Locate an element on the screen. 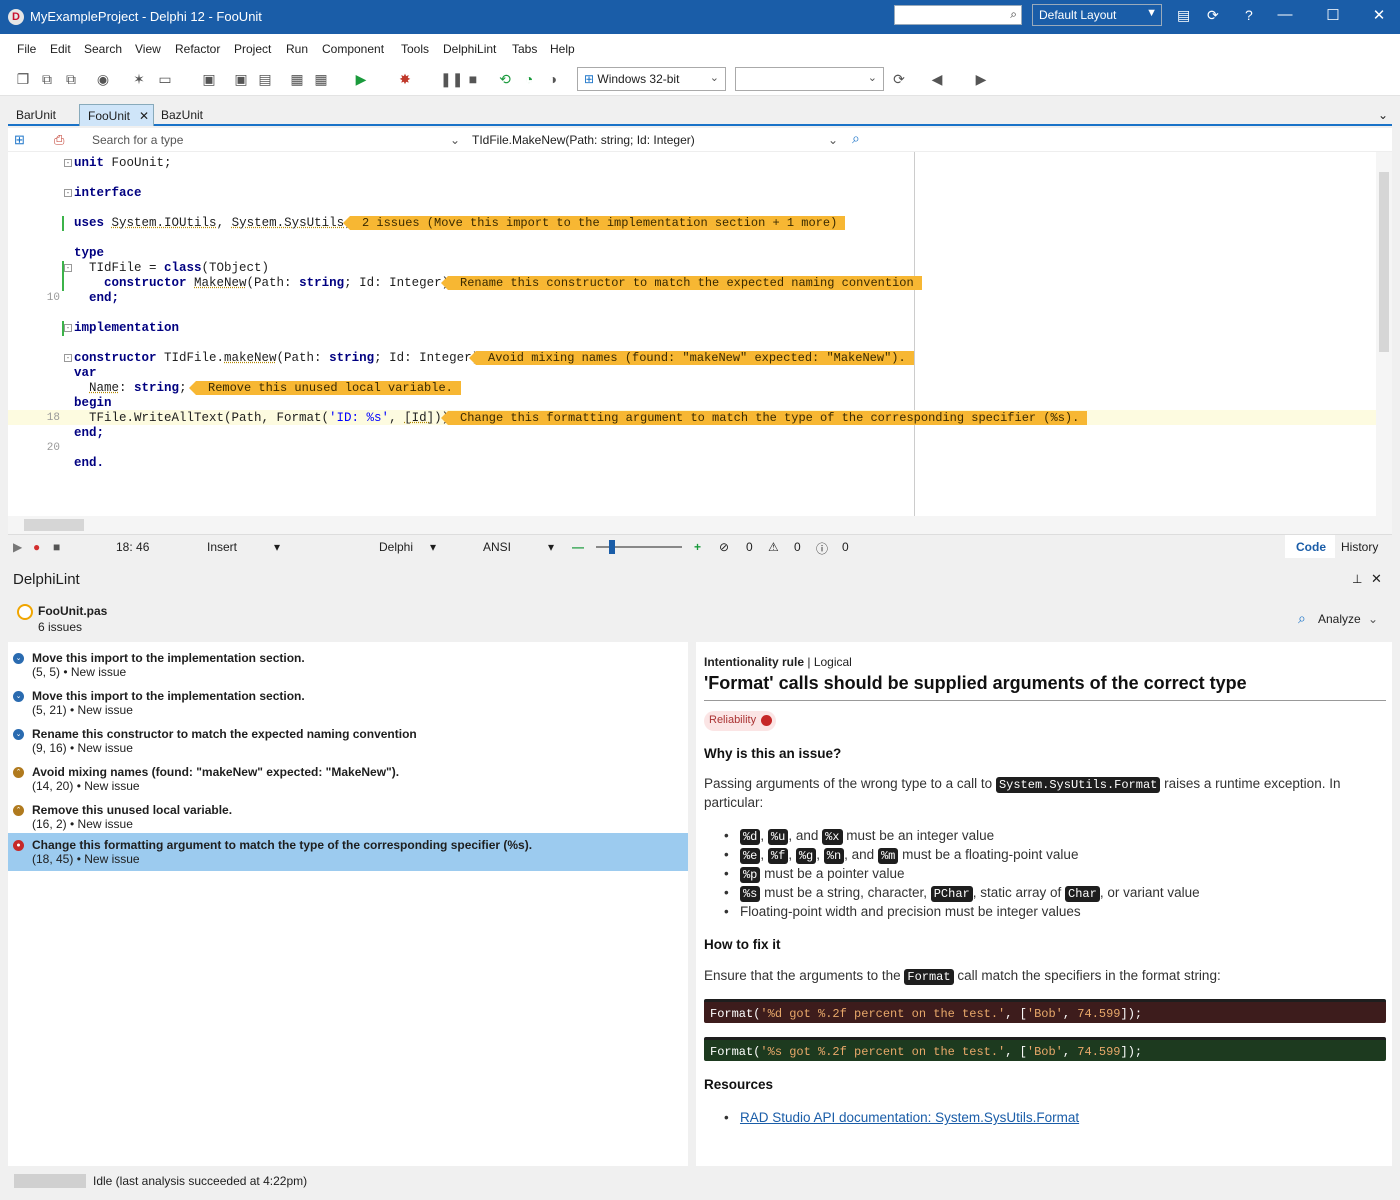 This screenshot has width=1400, height=1200. close-button: ✕ is located at coordinates (1379, 15).